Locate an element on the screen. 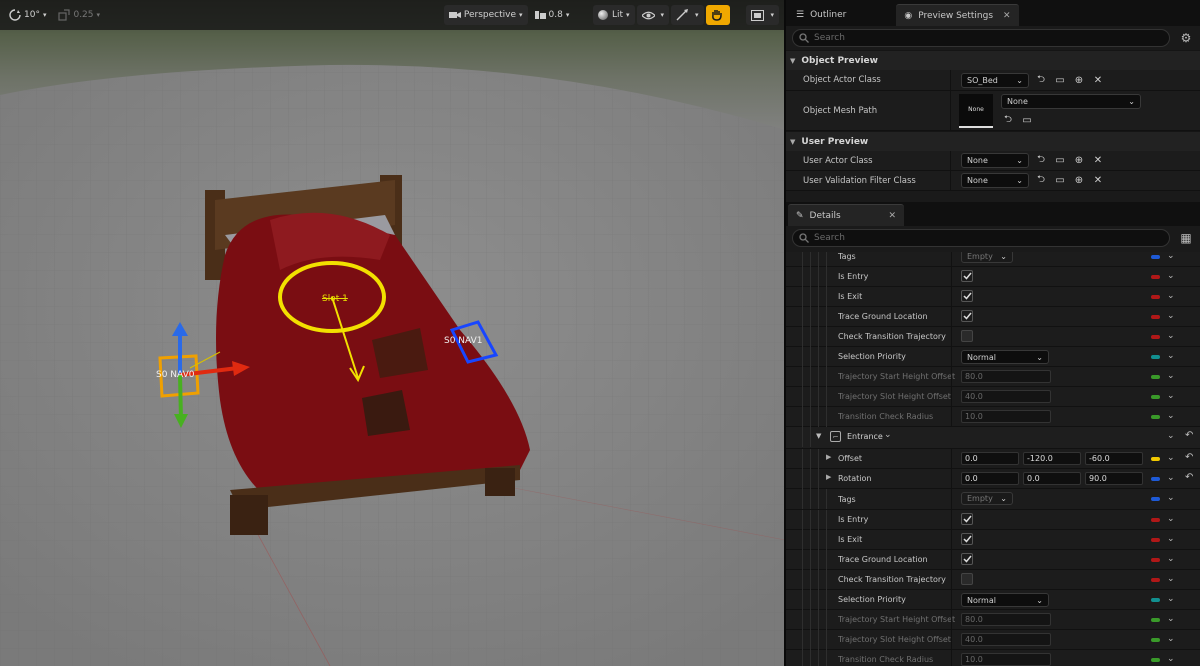 This screenshot has height=666, width=1200. lighting-mode-button: Lit ▾ is located at coordinates (613, 15).